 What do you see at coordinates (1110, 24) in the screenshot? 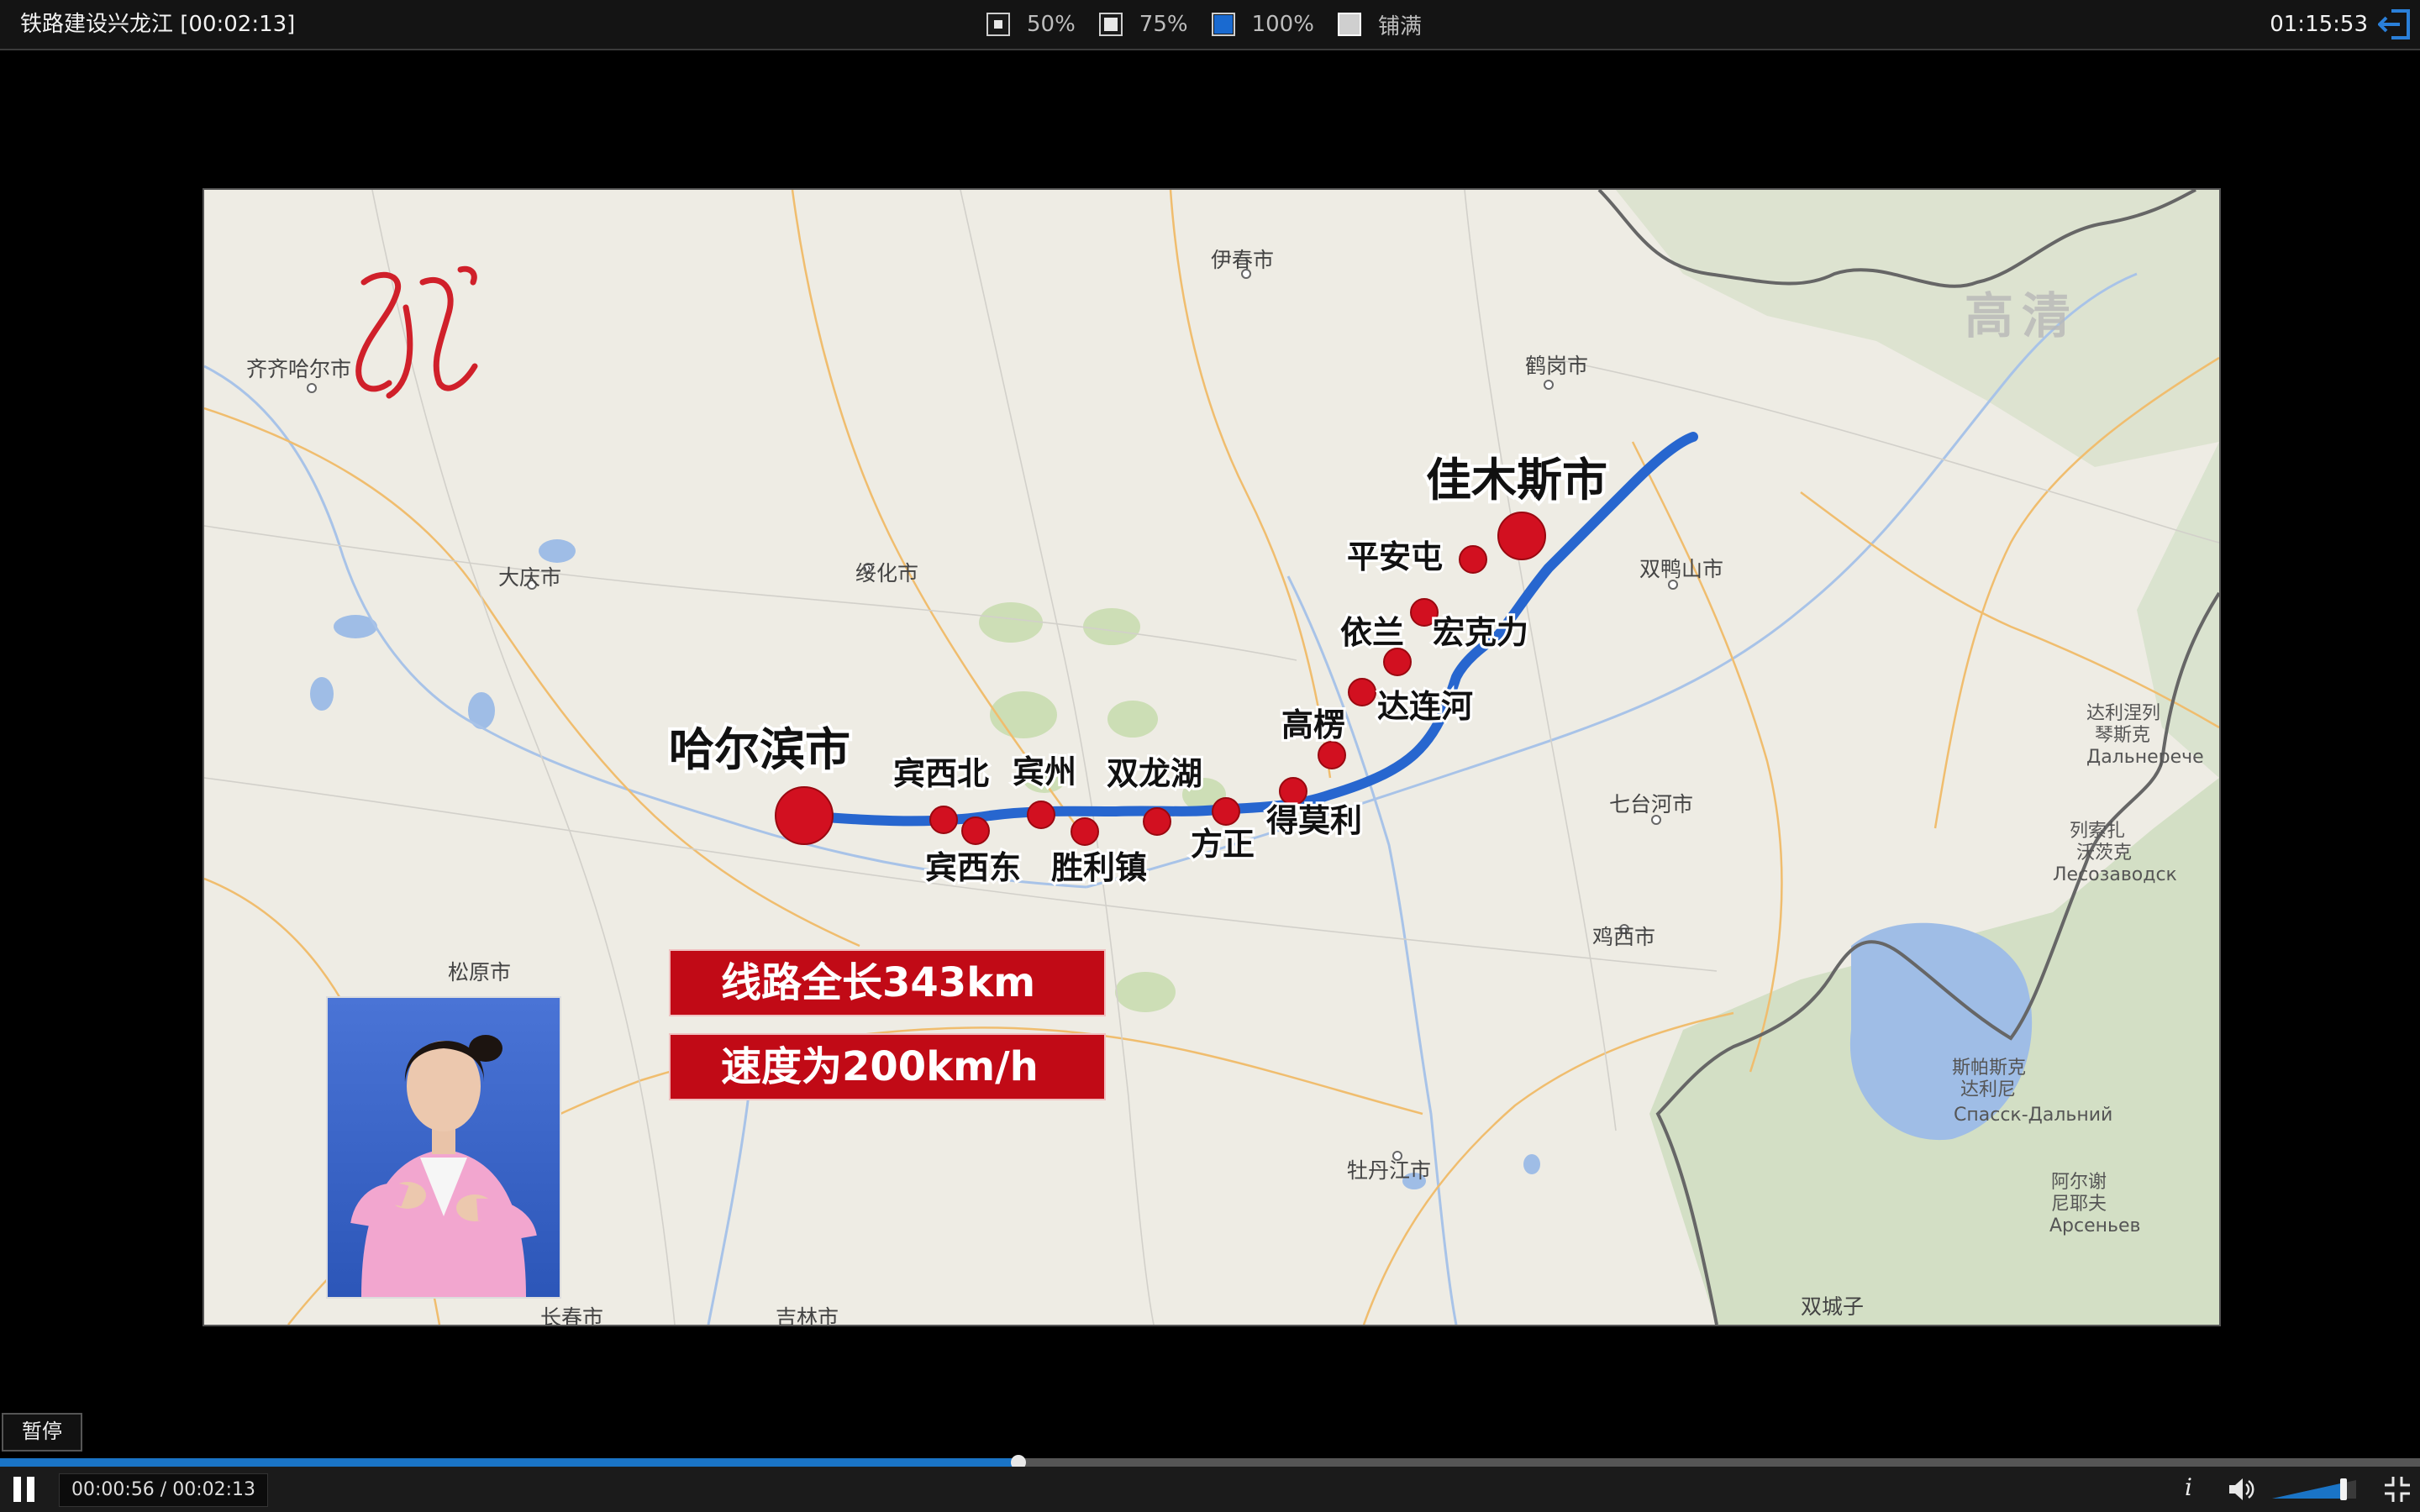
I see `zoom-75-checkbox-icon` at bounding box center [1110, 24].